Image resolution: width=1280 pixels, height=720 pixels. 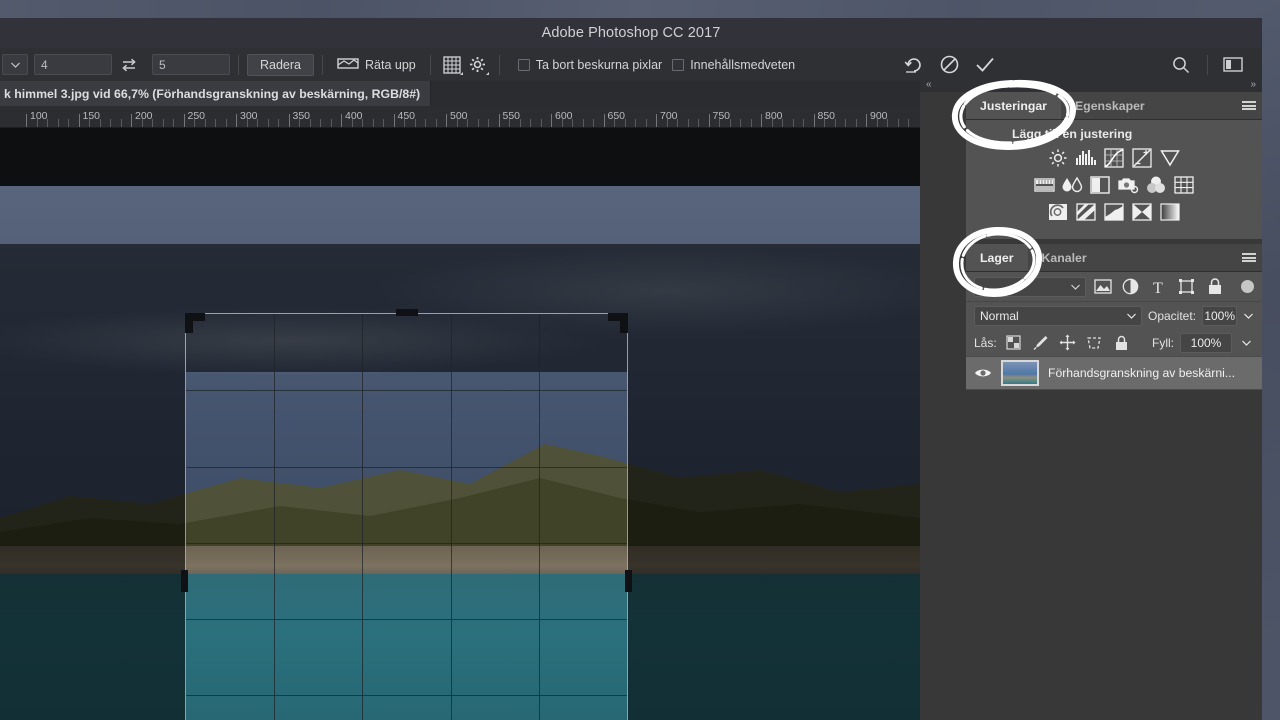 I want to click on workspace-switcher-icon, so click(x=1234, y=65).